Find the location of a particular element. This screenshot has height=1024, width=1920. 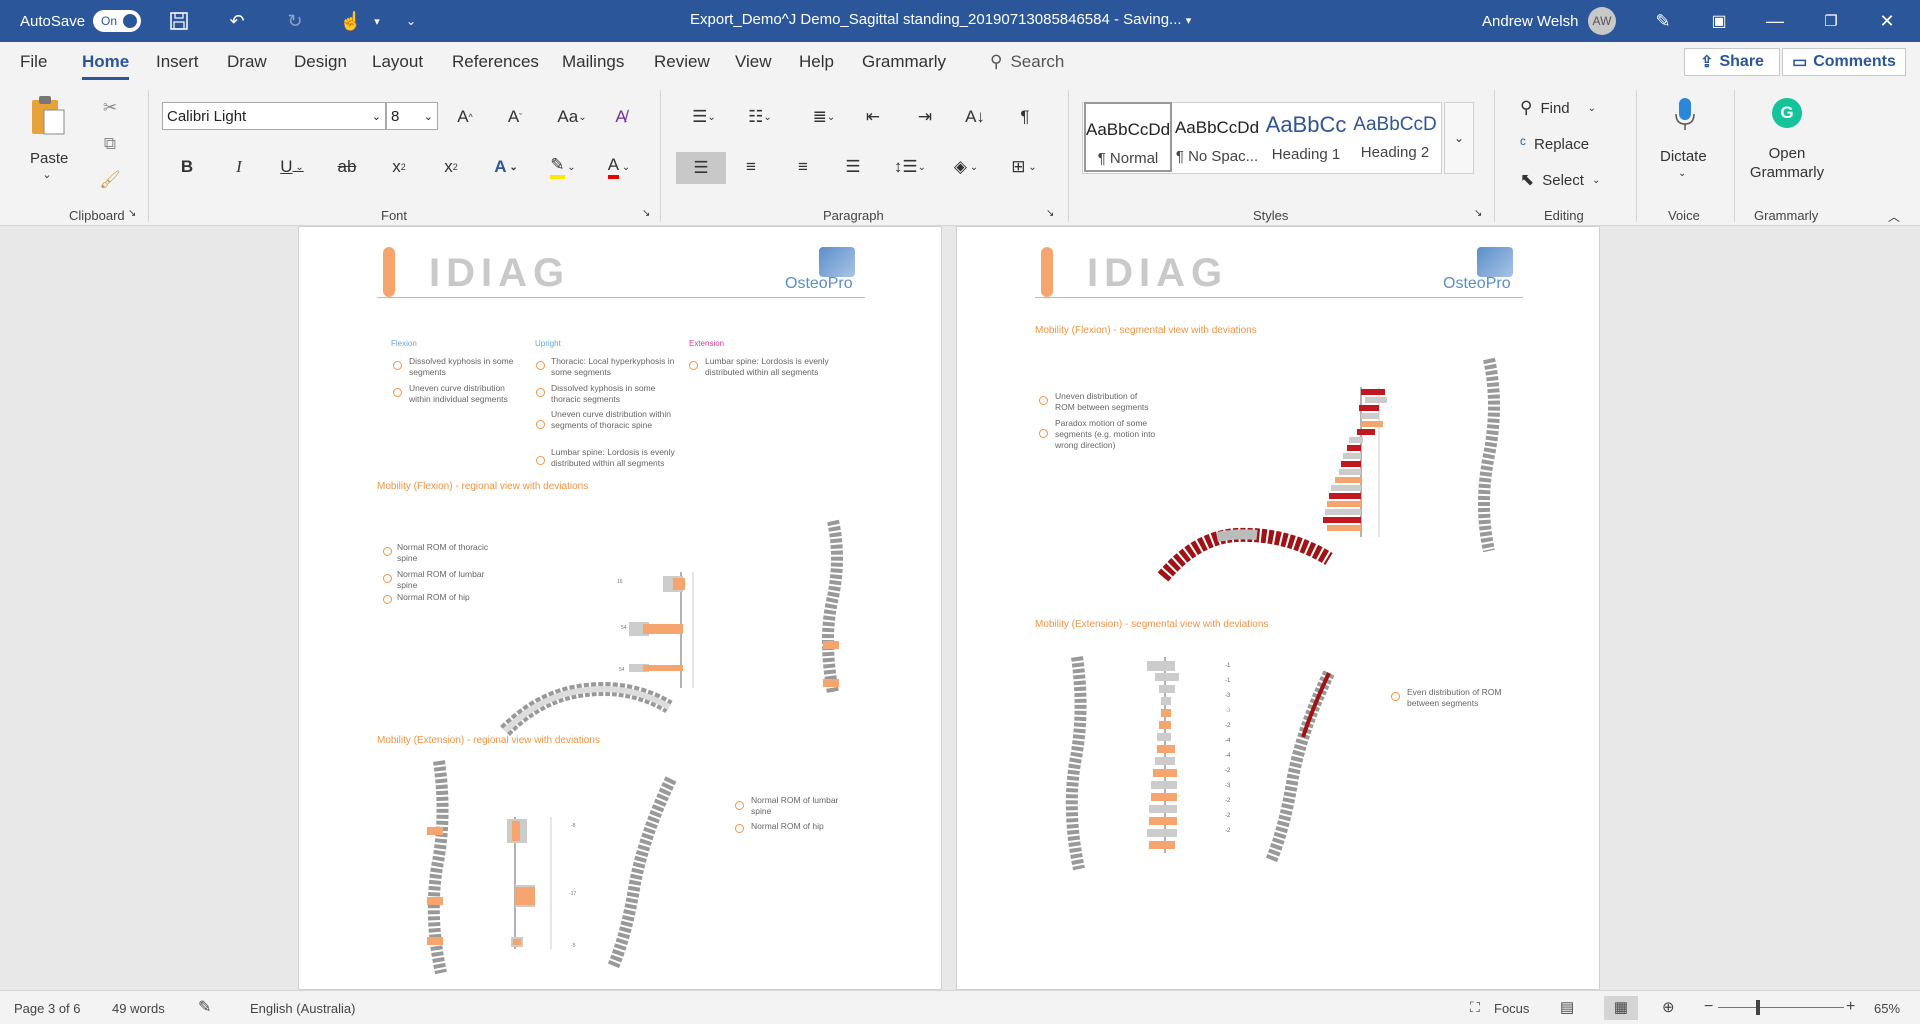

show-formatting-icon: ¶ is located at coordinates (1025, 117).